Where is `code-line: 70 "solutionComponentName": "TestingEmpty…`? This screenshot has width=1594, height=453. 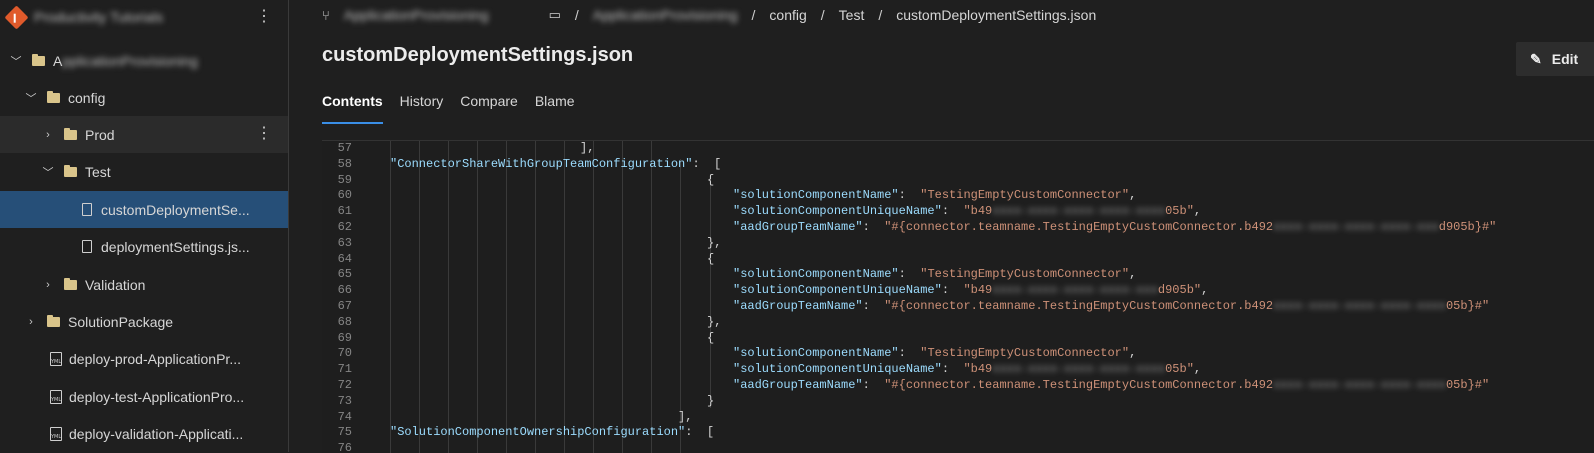
code-line: 70 "solutionComponentName": "TestingEmpty… is located at coordinates (737, 353).